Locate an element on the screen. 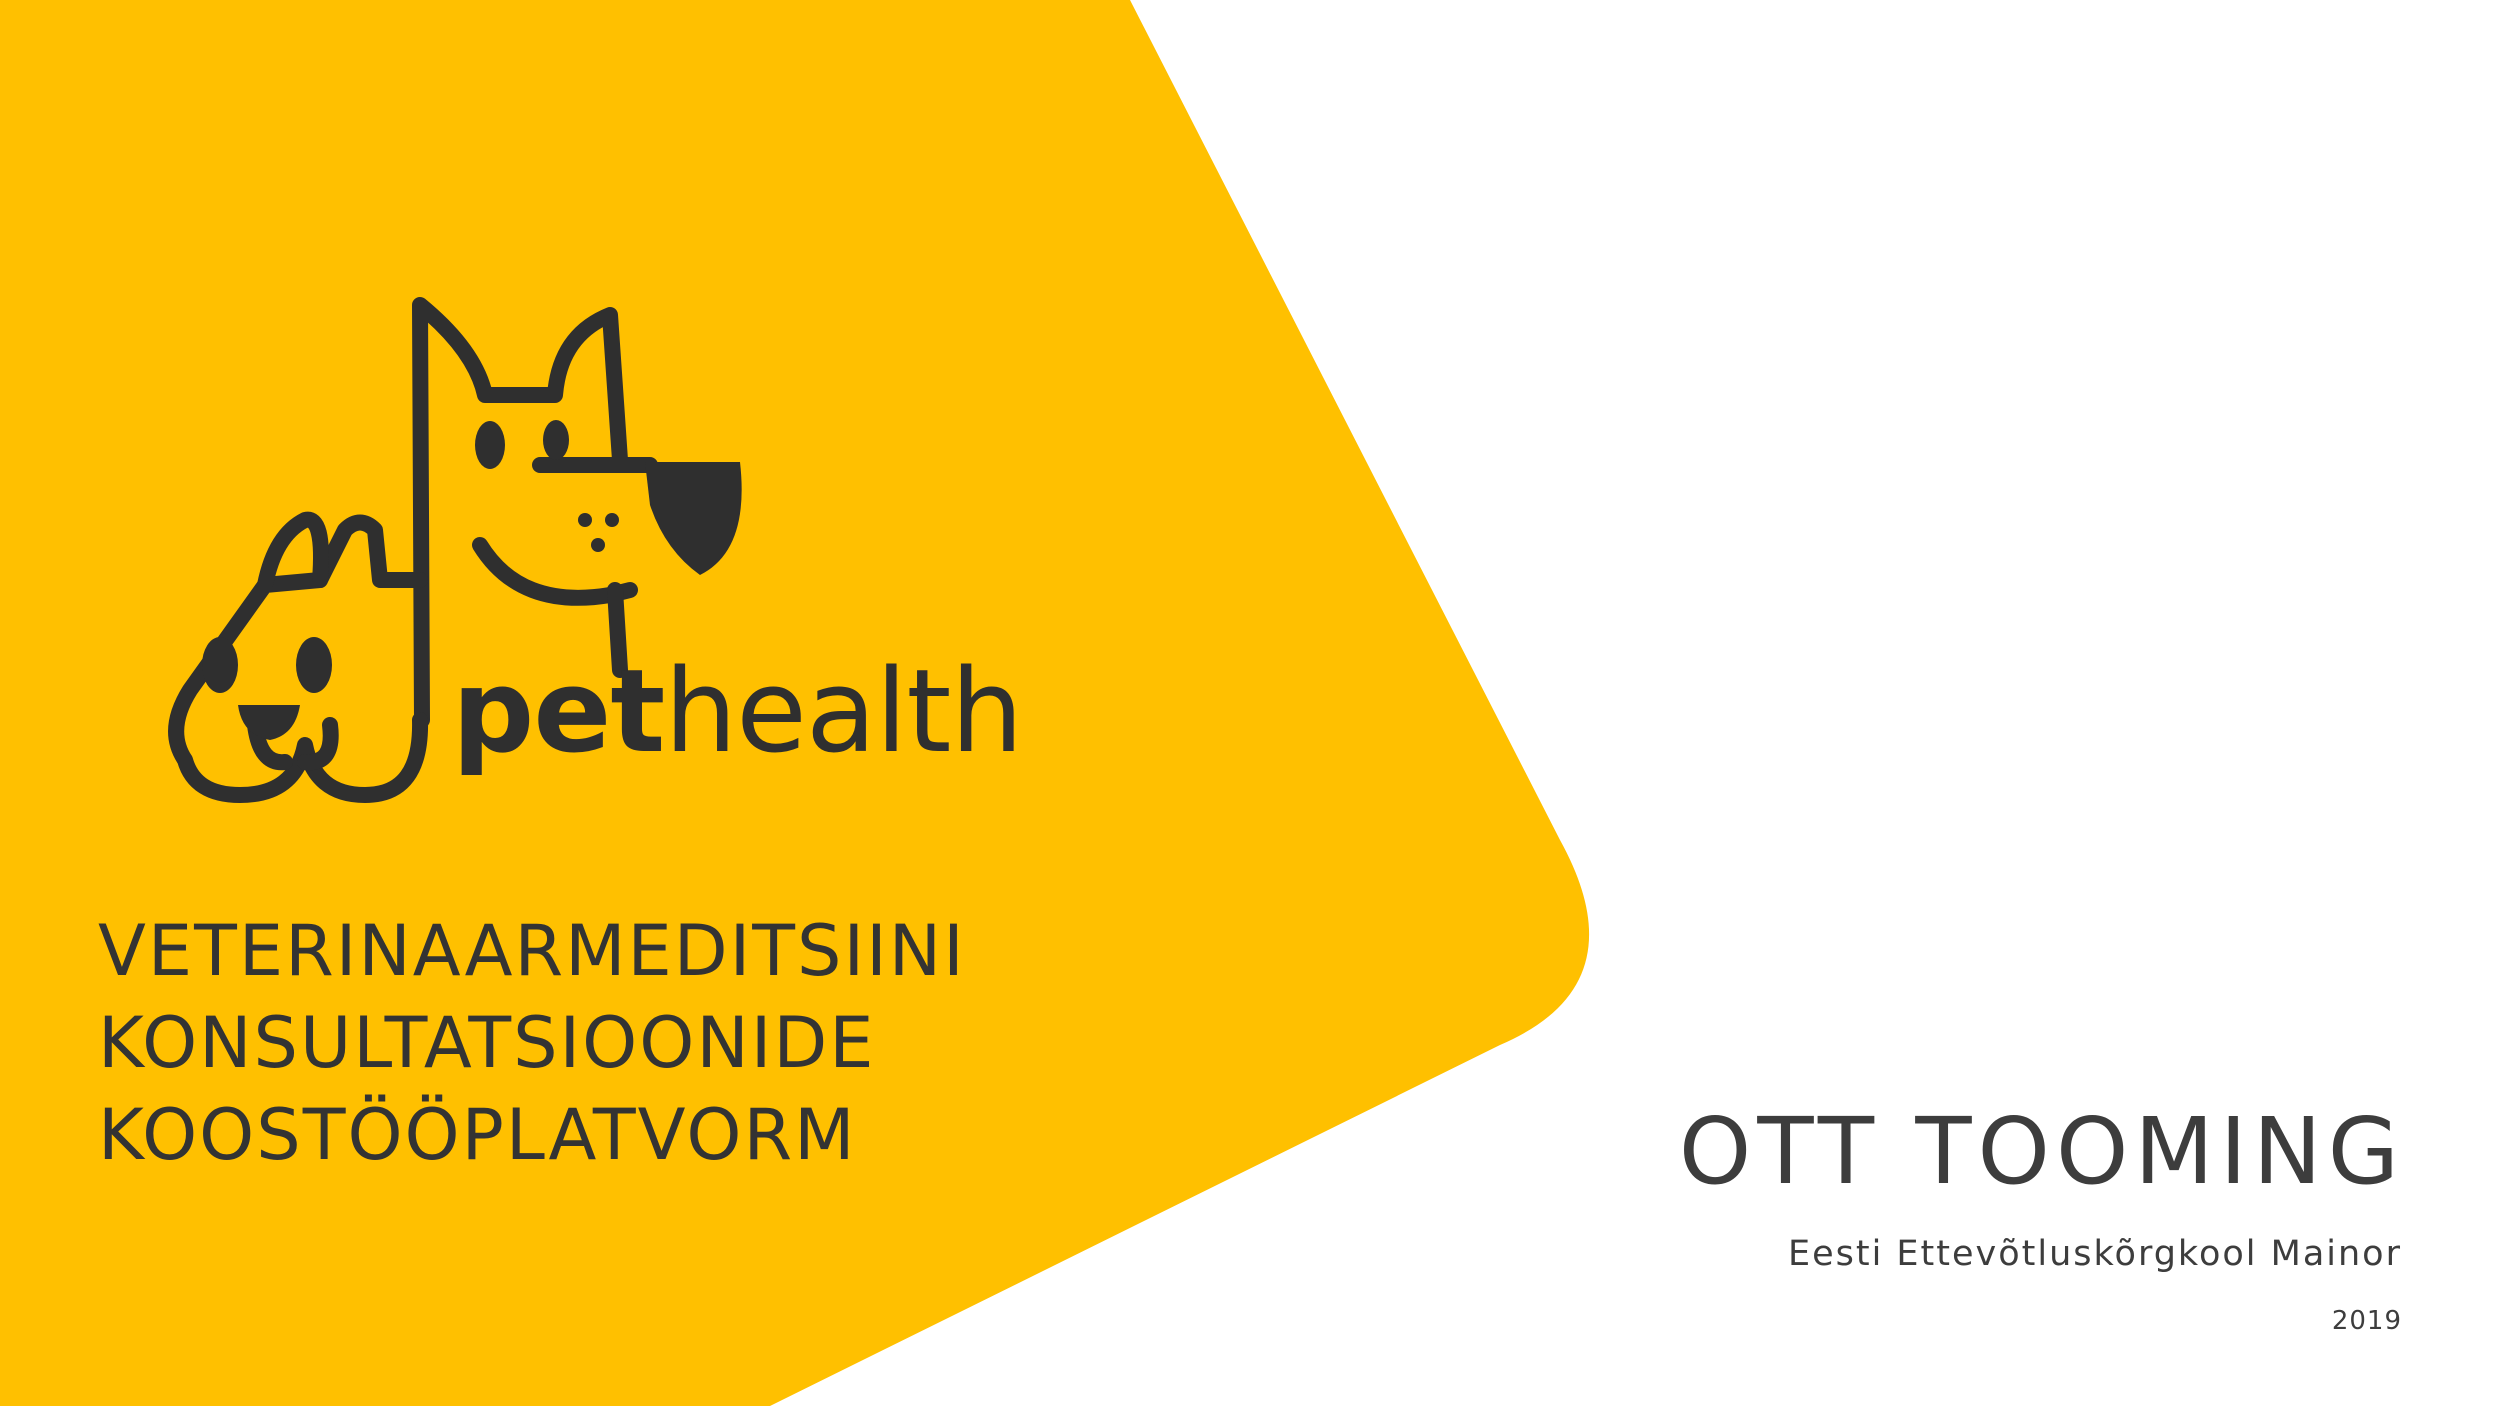 The image size is (2500, 1406). wordmark-health: health is located at coordinates (843, 712).